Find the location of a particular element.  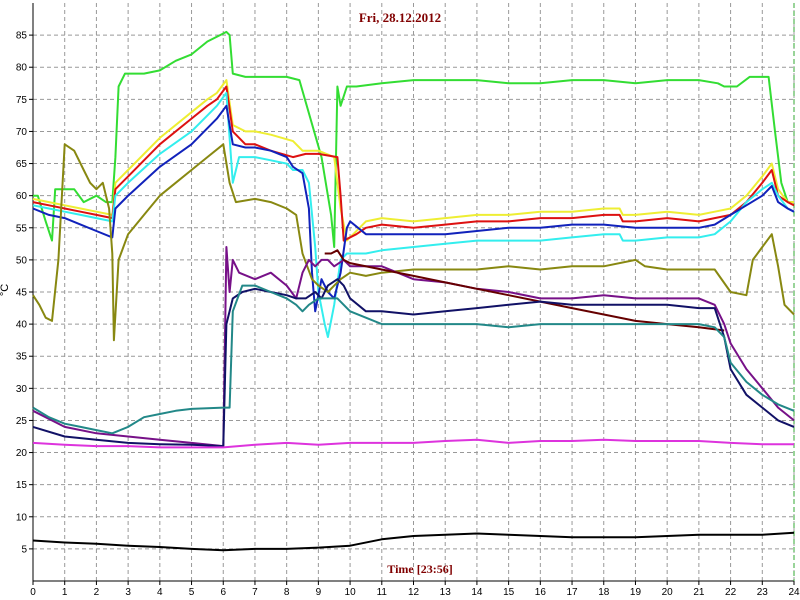

y-tick-label: 70 is located at coordinates (22, 132).